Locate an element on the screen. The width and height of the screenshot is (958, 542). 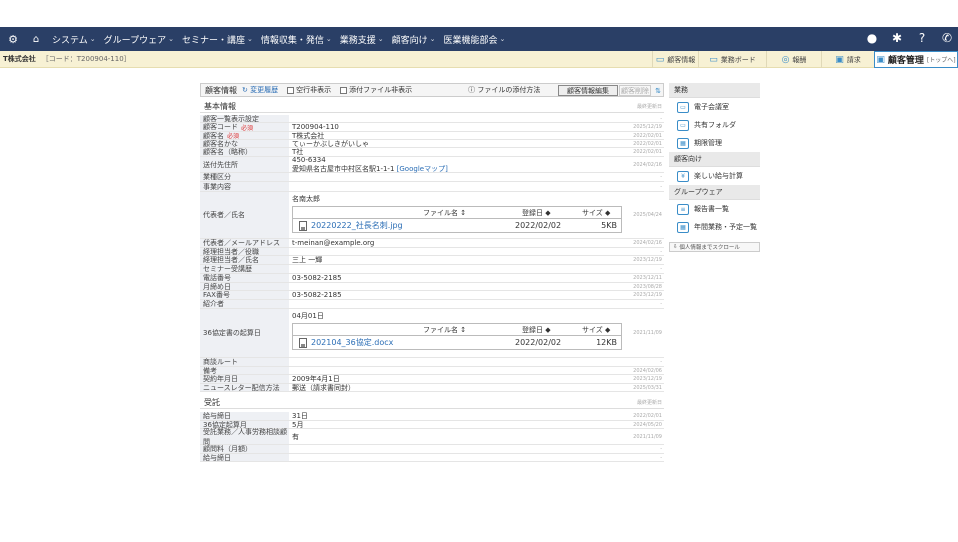
google-map-link: [Googleマップ] is located at coordinates (422, 169).